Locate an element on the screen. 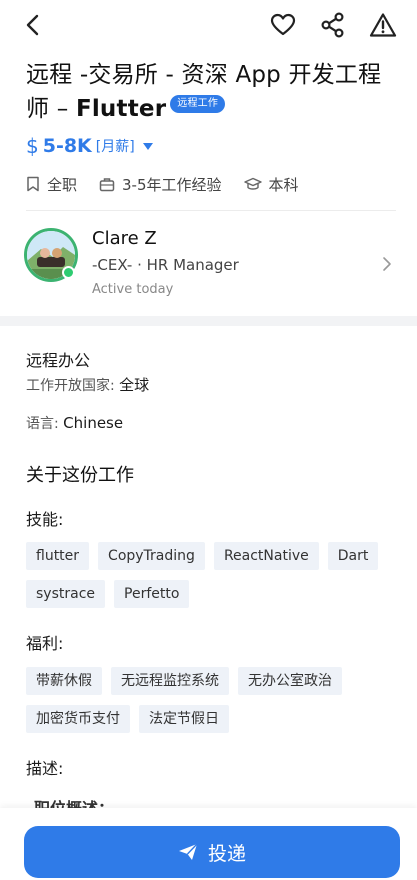 The image size is (417, 880). job-experience: 3-5年工作经验 is located at coordinates (160, 184).